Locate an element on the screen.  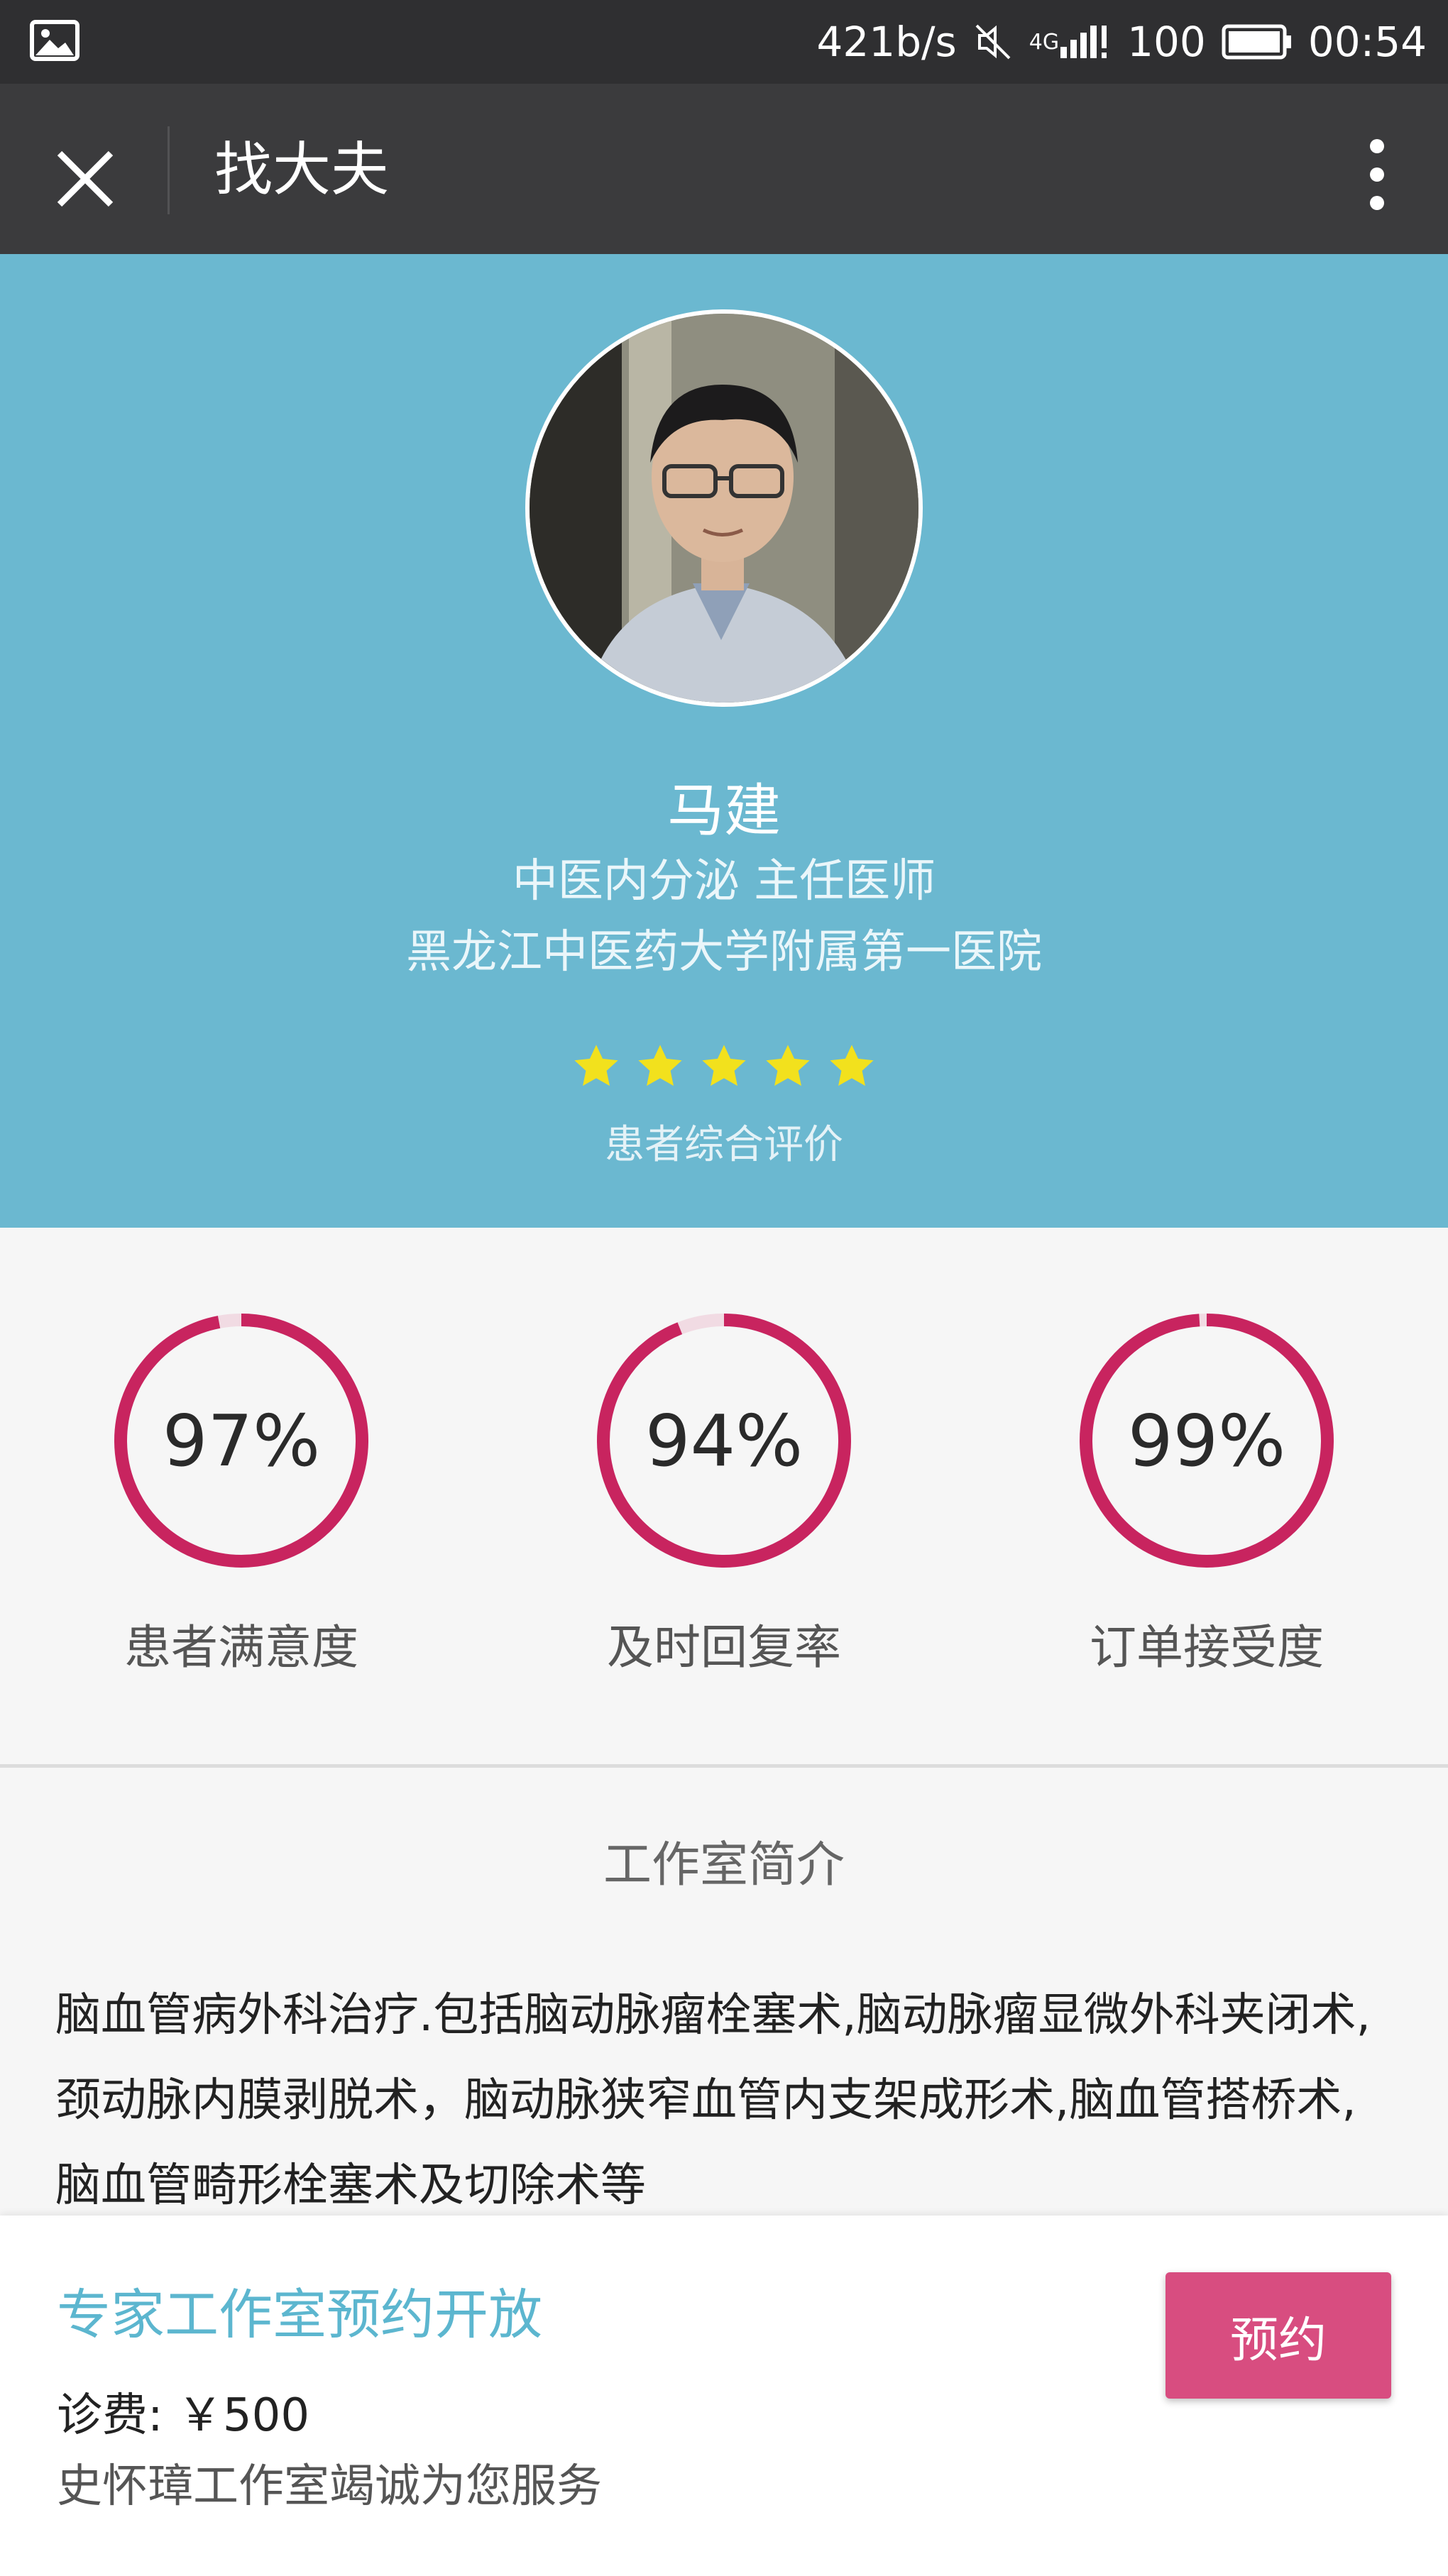
rating-stars is located at coordinates (724, 1066).